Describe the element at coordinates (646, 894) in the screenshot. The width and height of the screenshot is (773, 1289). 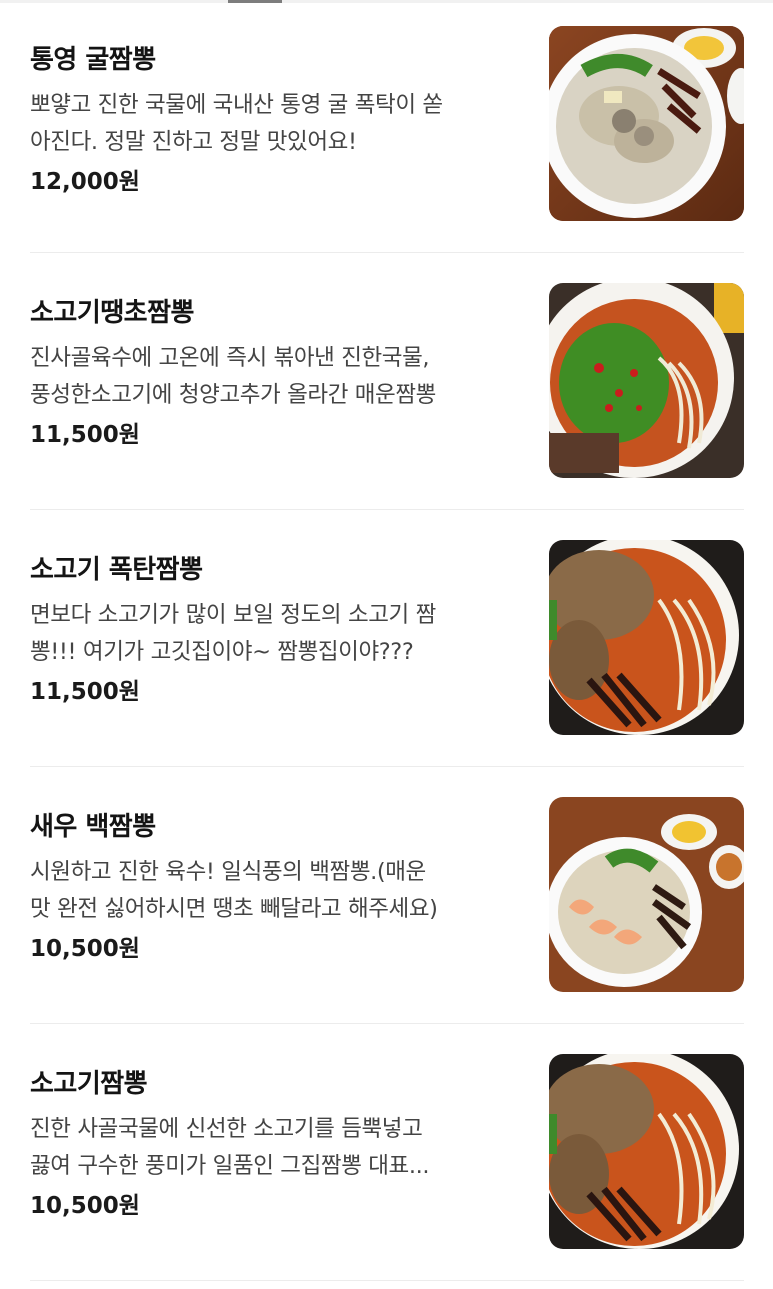
I see `shrimp-white-jjamppong-photo` at that location.